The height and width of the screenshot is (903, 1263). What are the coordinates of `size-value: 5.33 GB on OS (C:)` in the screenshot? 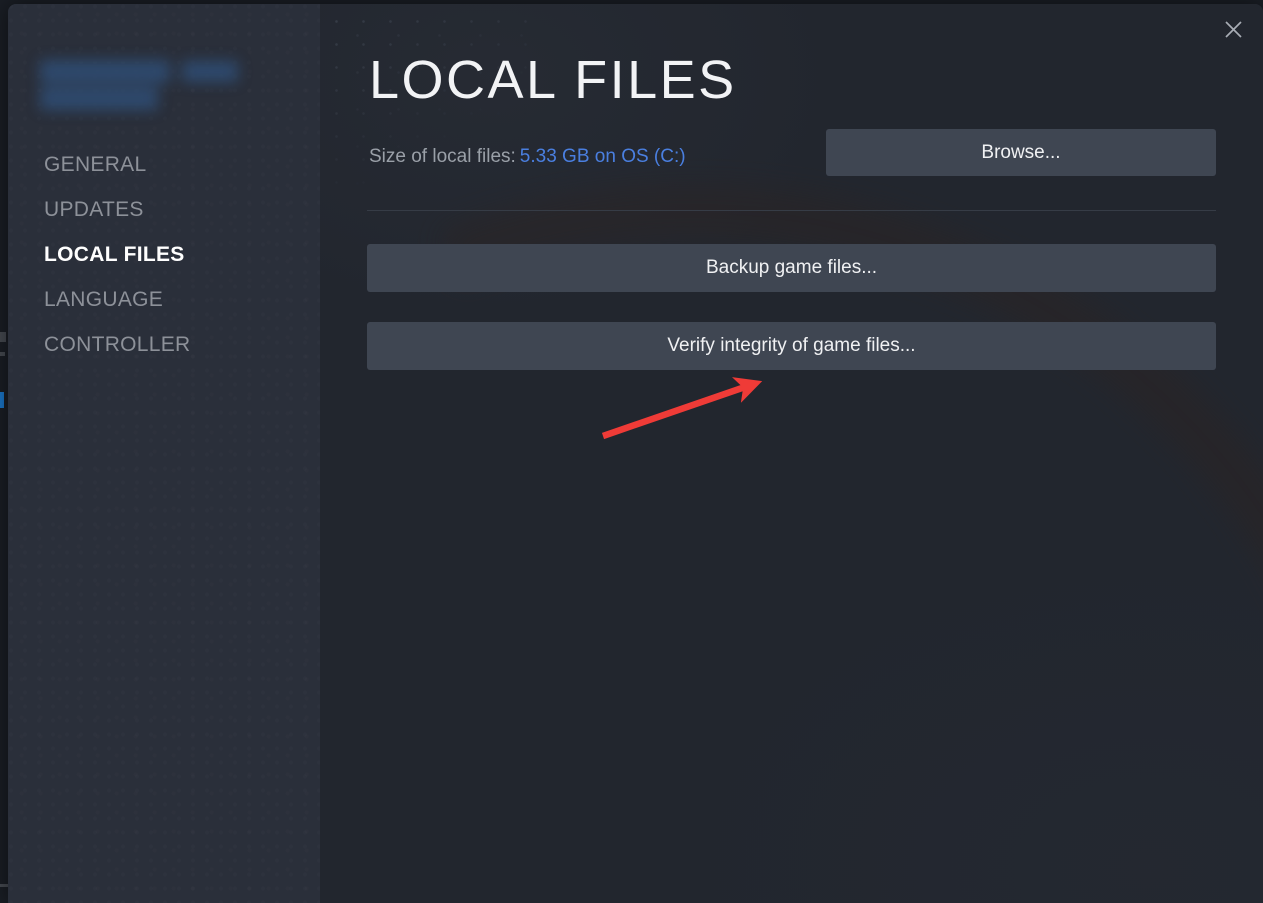 It's located at (602, 156).